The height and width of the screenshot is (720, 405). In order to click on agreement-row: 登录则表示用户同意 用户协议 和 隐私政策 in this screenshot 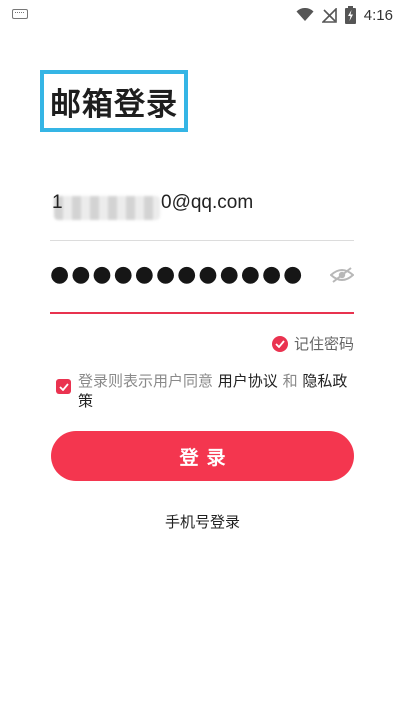, I will do `click(206, 391)`.